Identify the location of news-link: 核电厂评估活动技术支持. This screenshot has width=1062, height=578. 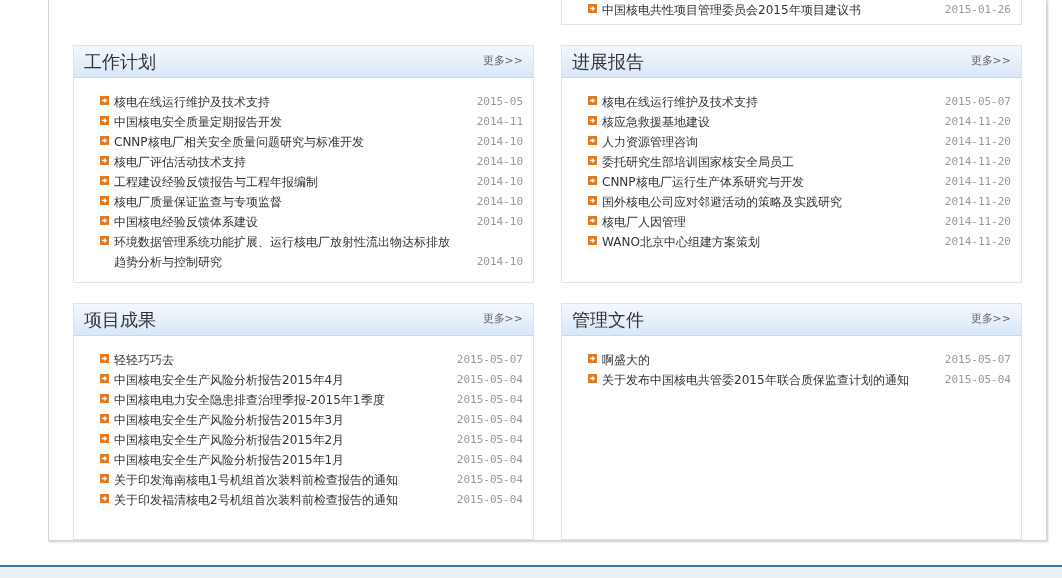
(293, 162).